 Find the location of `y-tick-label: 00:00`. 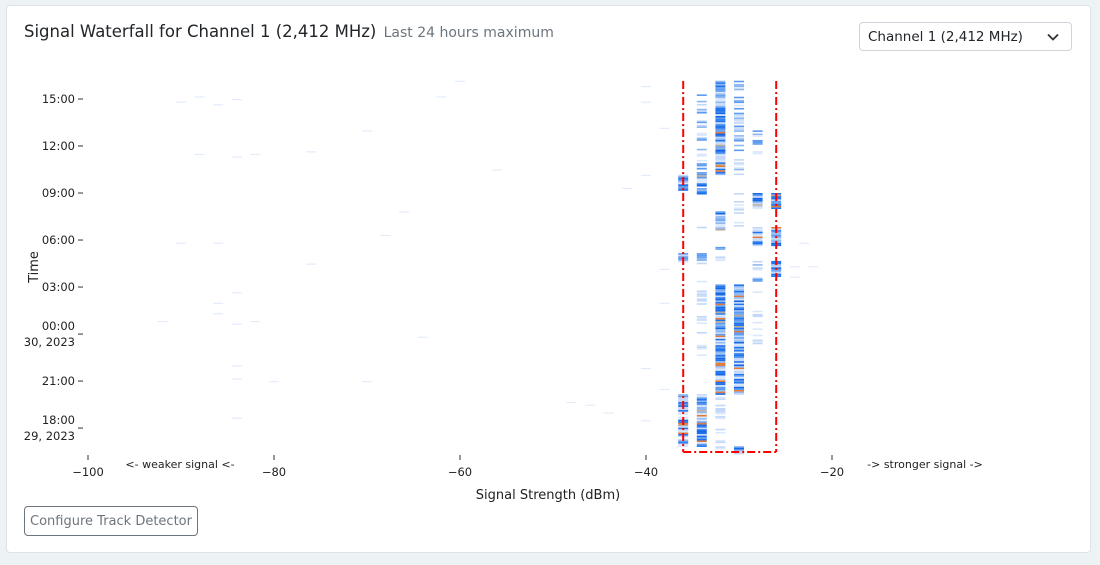

y-tick-label: 00:00 is located at coordinates (58, 326).